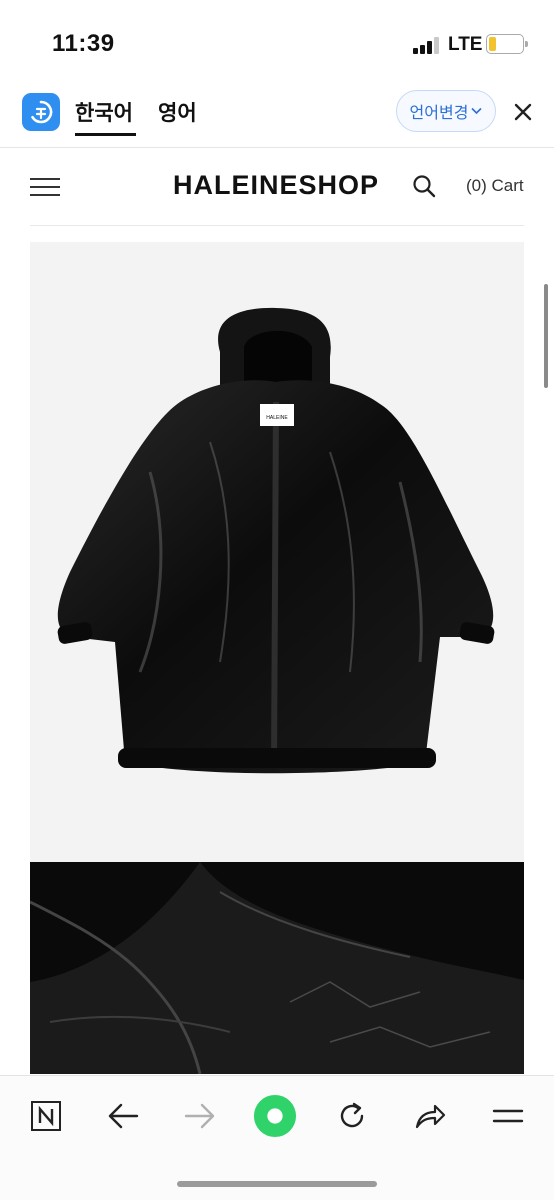  What do you see at coordinates (426, 45) in the screenshot?
I see `signal-strength-icon` at bounding box center [426, 45].